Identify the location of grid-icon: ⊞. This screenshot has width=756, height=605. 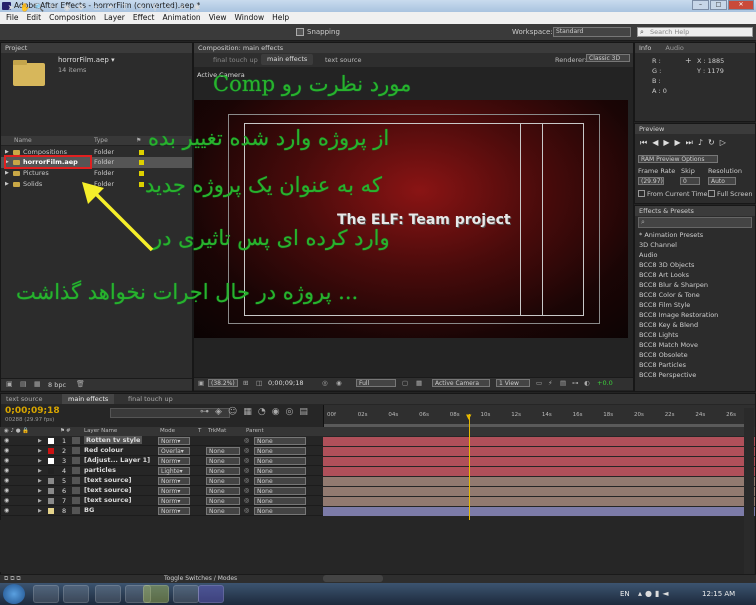
(245, 383).